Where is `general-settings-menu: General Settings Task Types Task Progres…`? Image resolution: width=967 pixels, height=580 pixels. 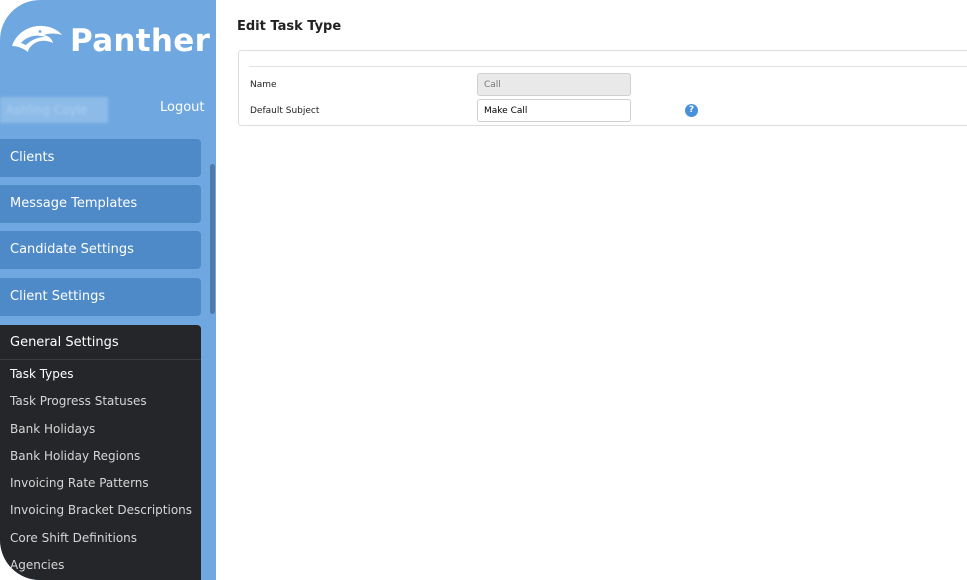 general-settings-menu: General Settings Task Types Task Progres… is located at coordinates (100, 452).